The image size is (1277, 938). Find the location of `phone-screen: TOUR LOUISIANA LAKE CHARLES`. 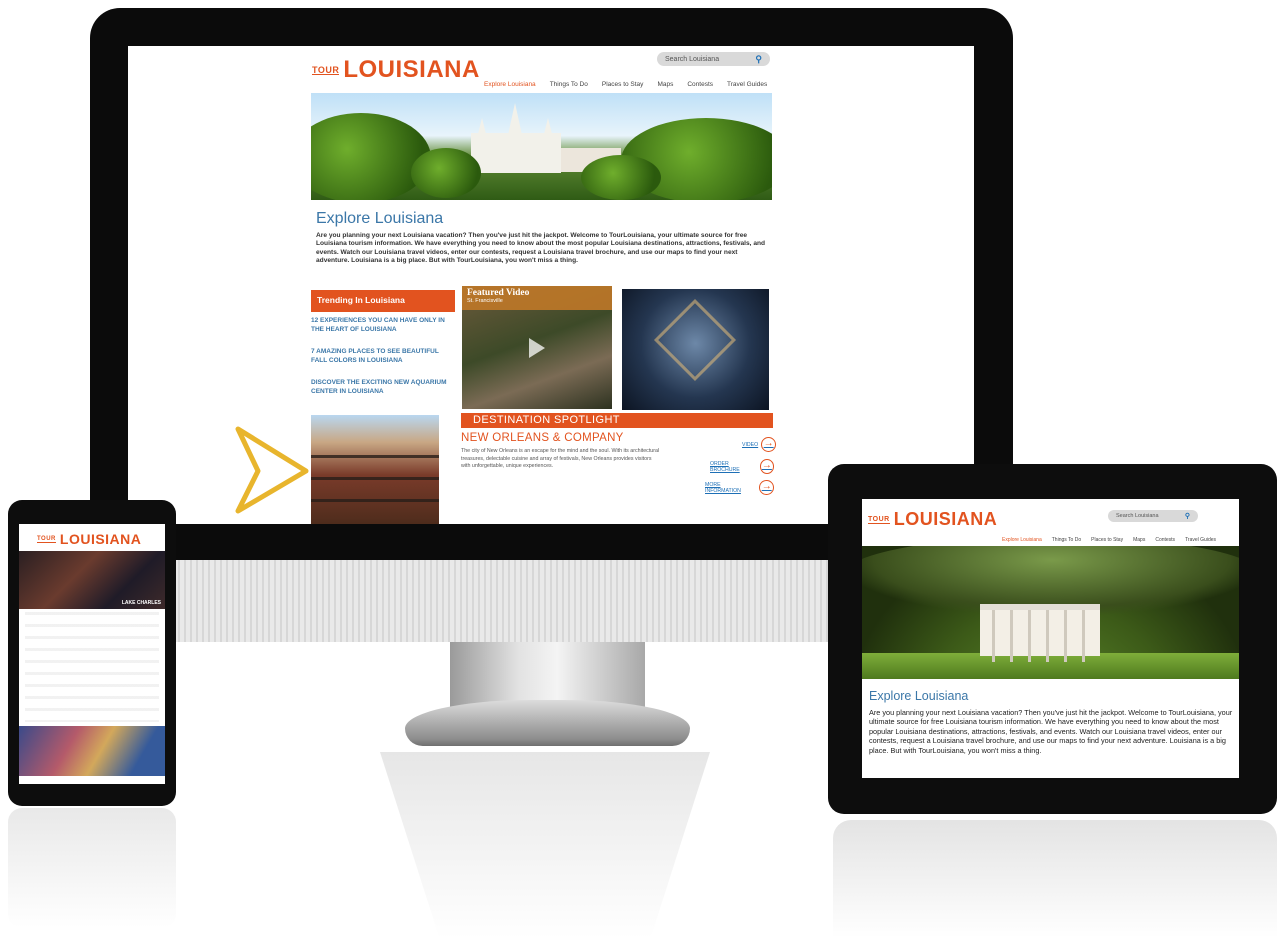

phone-screen: TOUR LOUISIANA LAKE CHARLES is located at coordinates (92, 654).